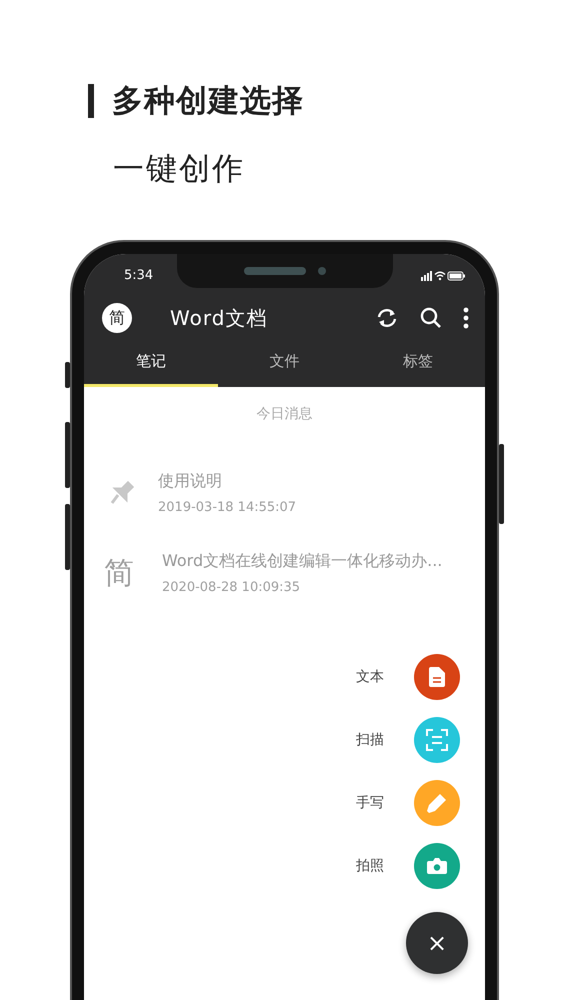  I want to click on search-icon, so click(431, 318).